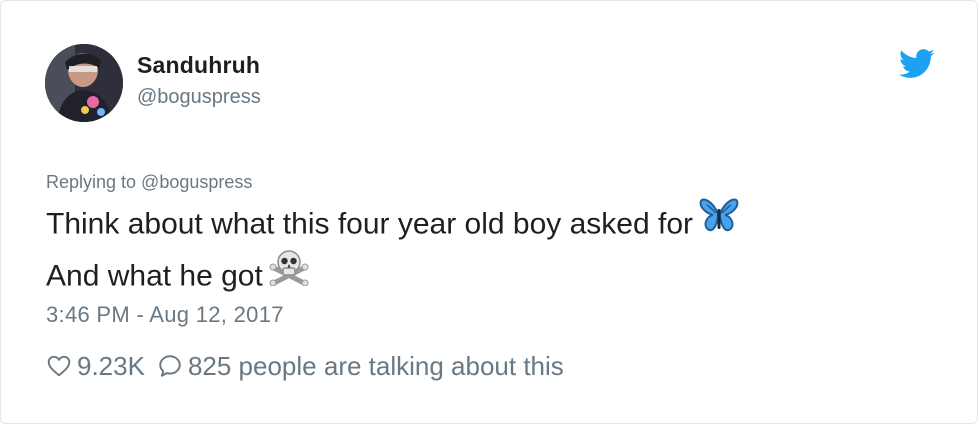 Image resolution: width=980 pixels, height=426 pixels. Describe the element at coordinates (111, 366) in the screenshot. I see `like-count: 9.23K` at that location.